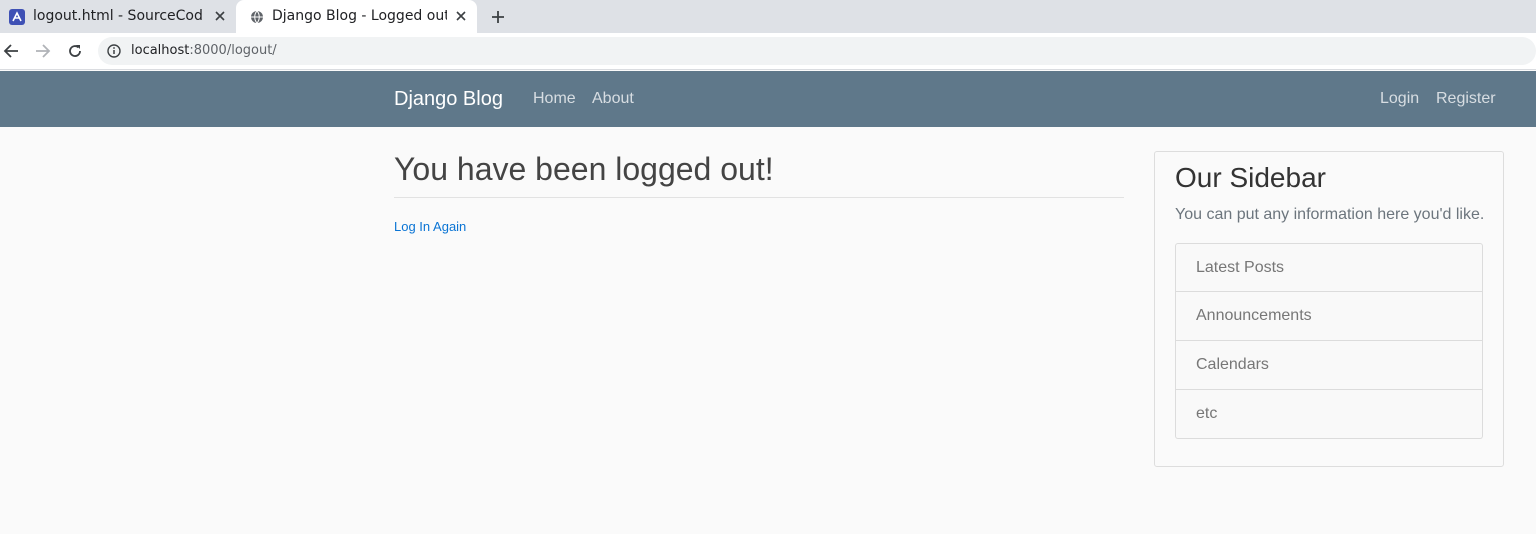 The width and height of the screenshot is (1536, 534). I want to click on sidebar-item-etc: etc, so click(1329, 414).